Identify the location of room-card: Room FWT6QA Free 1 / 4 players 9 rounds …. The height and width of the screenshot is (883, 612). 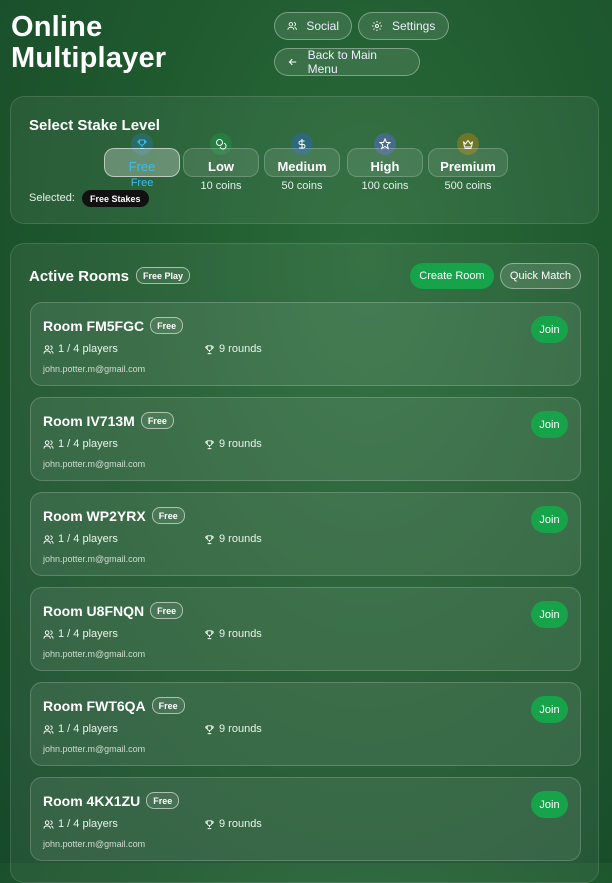
(305, 724).